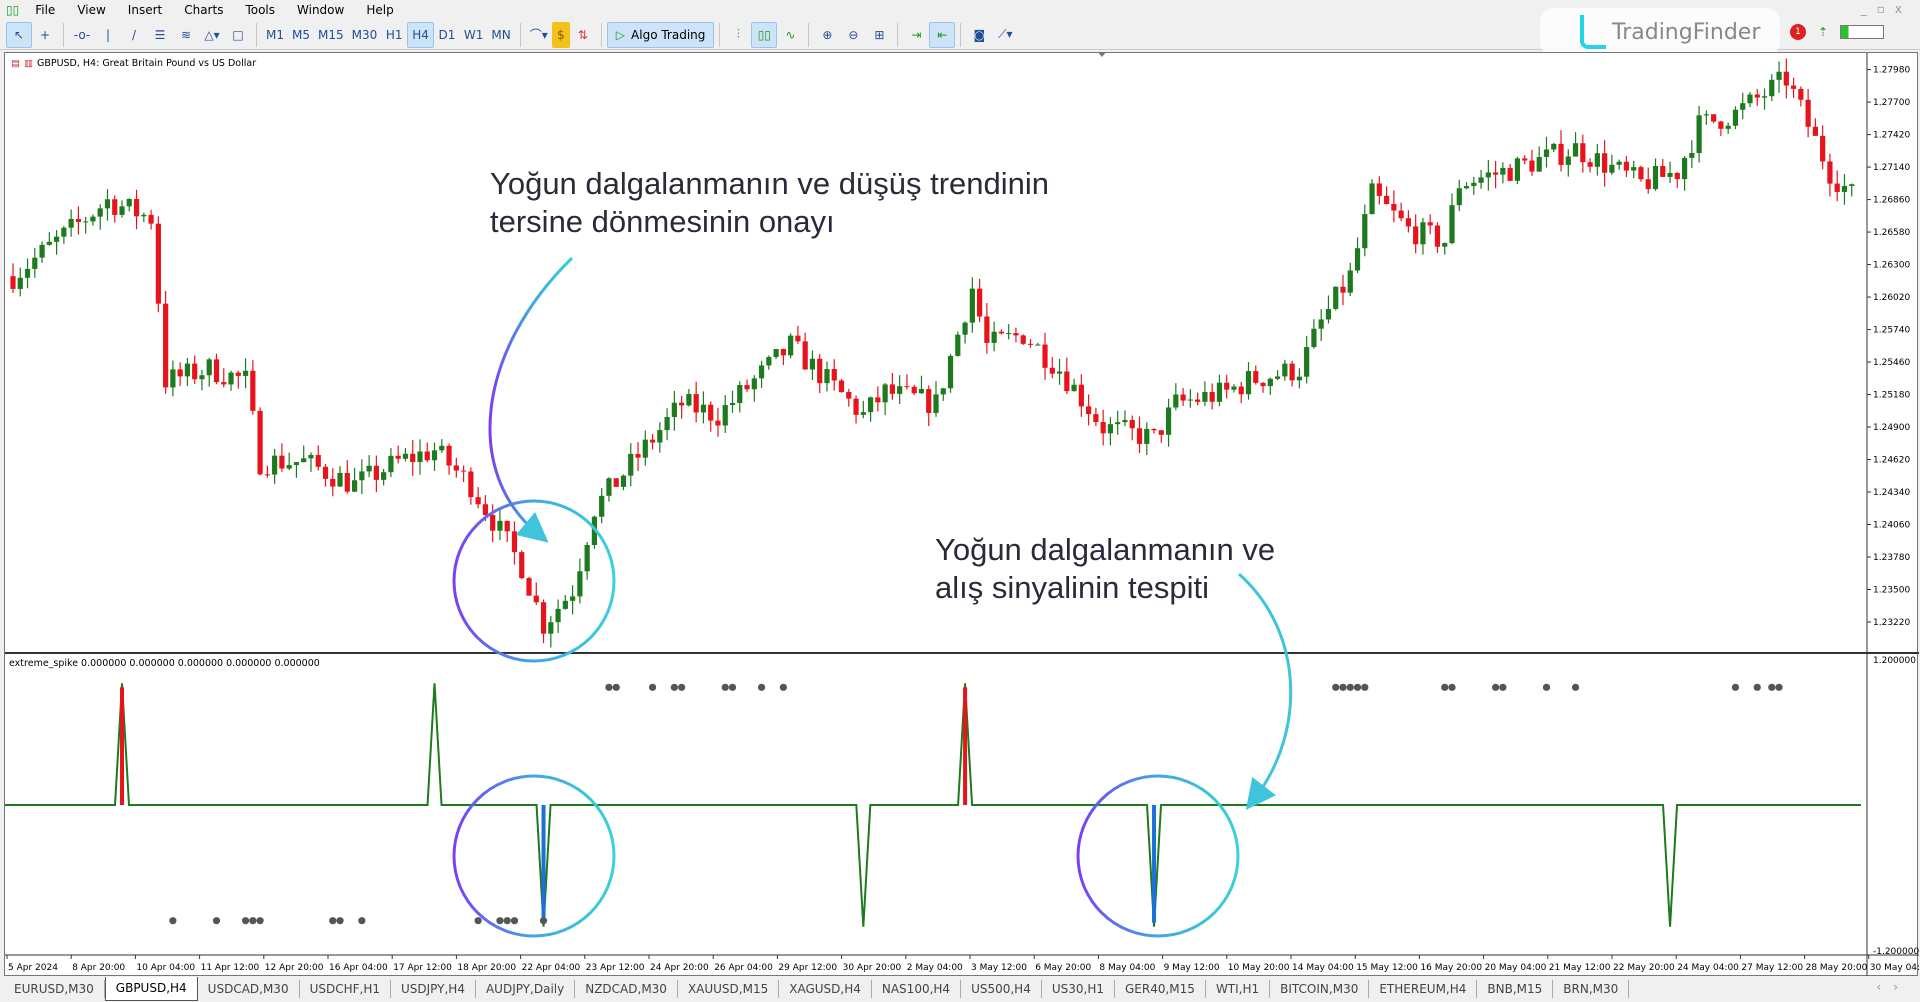 The image size is (1920, 1002). I want to click on tab-bitcoin-m30: BITCOIN,M30, so click(1320, 989).